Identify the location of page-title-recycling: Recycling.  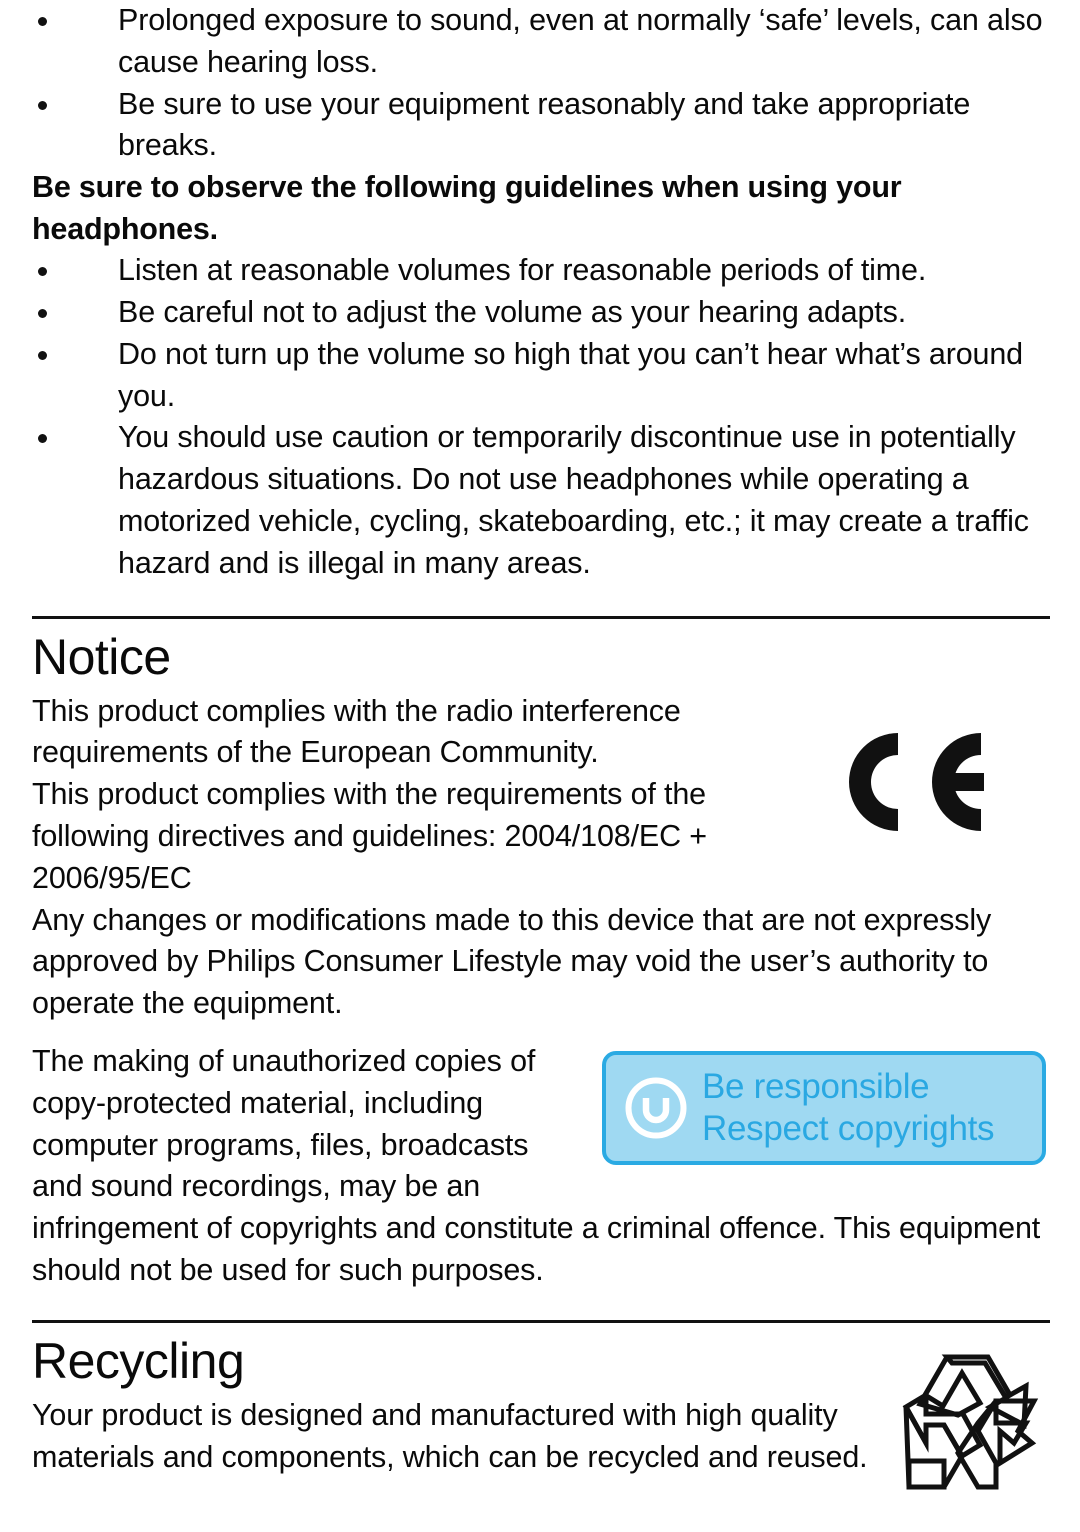
(138, 1360).